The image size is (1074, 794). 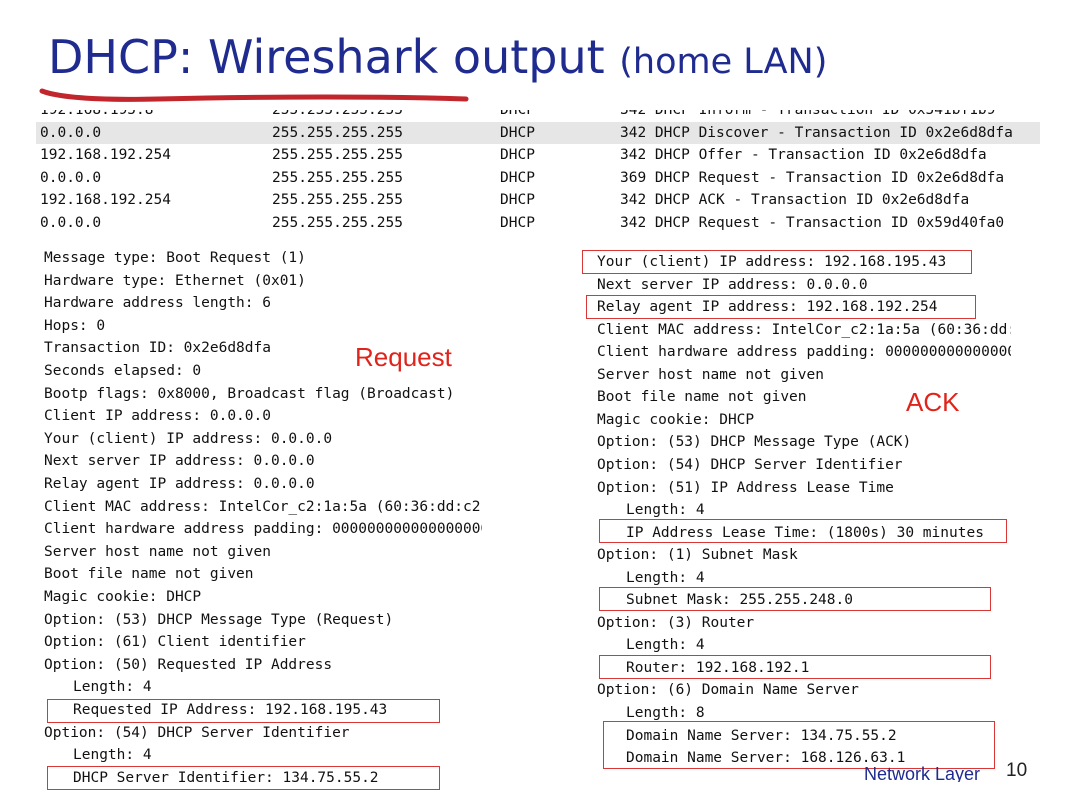 I want to click on detail-line: Hardware address length: 6, so click(x=157, y=303).